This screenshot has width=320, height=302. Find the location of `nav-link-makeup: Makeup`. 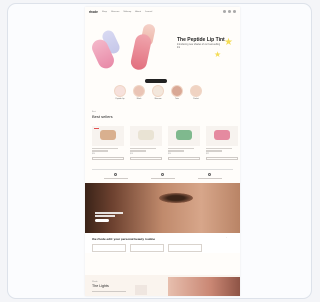

nav-link-makeup: Makeup is located at coordinates (127, 12).